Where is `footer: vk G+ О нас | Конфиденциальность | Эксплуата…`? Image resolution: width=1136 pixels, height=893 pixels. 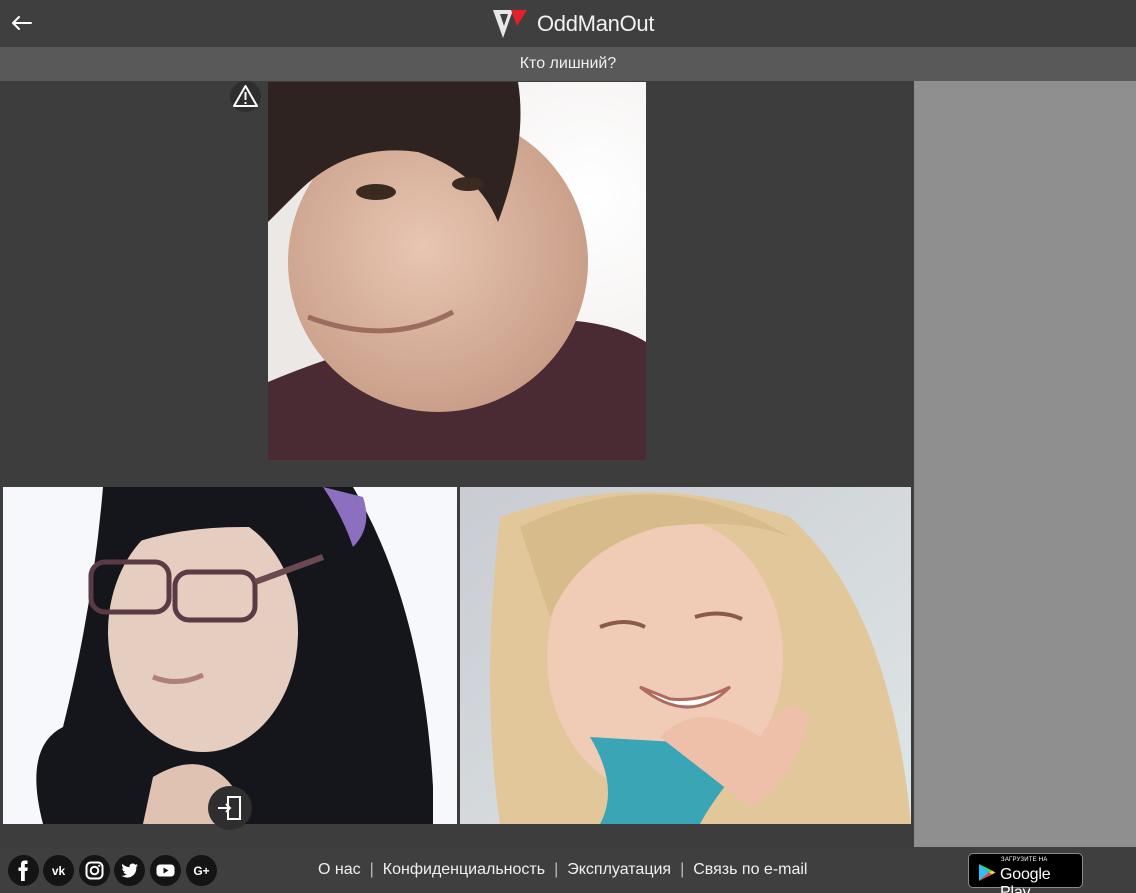
footer: vk G+ О нас | Конфиденциальность | Эксплуата… is located at coordinates (568, 870).